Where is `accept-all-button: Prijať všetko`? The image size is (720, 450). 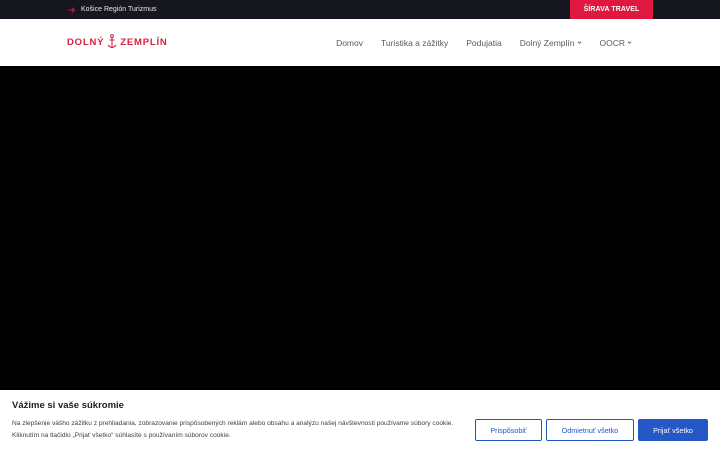
accept-all-button: Prijať všetko is located at coordinates (673, 430).